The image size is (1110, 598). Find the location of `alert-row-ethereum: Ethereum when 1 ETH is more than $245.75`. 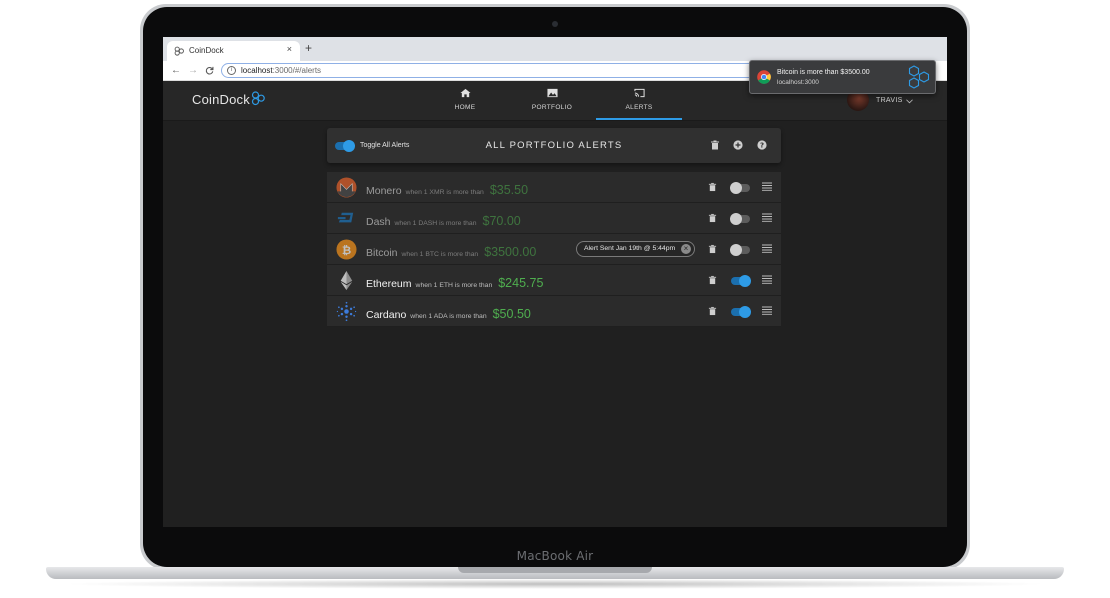

alert-row-ethereum: Ethereum when 1 ETH is more than $245.75 is located at coordinates (554, 280).